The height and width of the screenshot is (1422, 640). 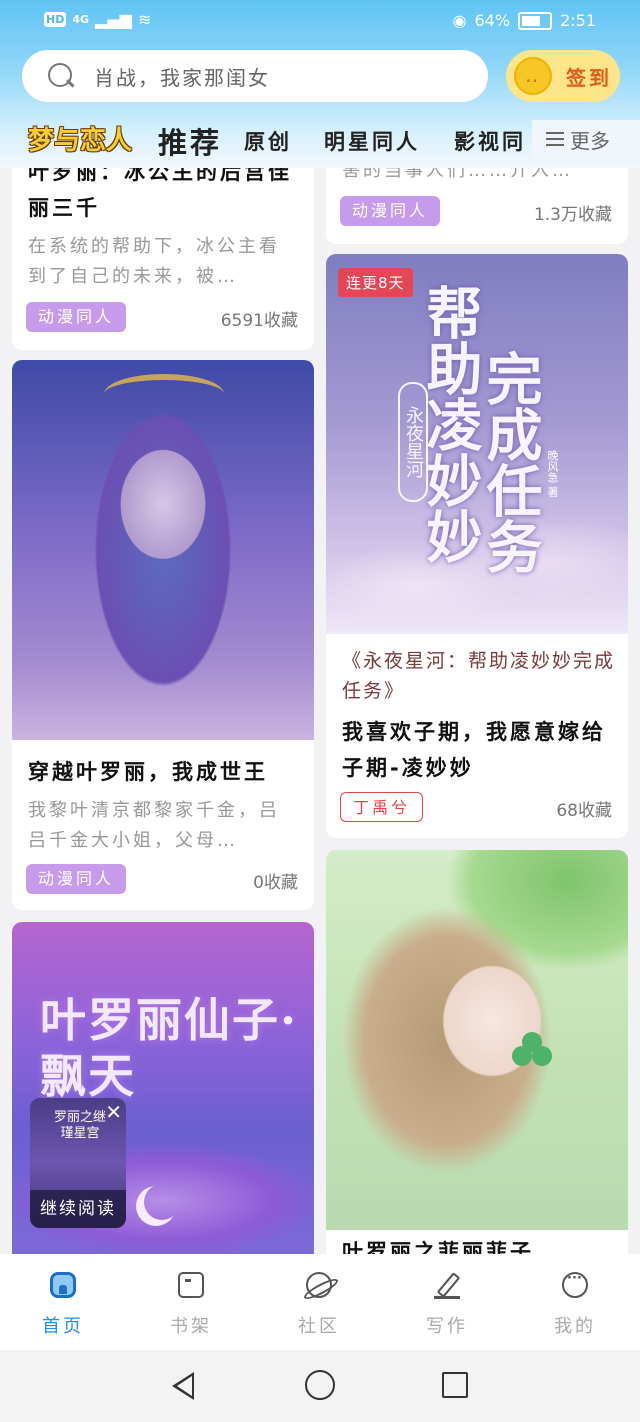 What do you see at coordinates (447, 1285) in the screenshot?
I see `pen-icon` at bounding box center [447, 1285].